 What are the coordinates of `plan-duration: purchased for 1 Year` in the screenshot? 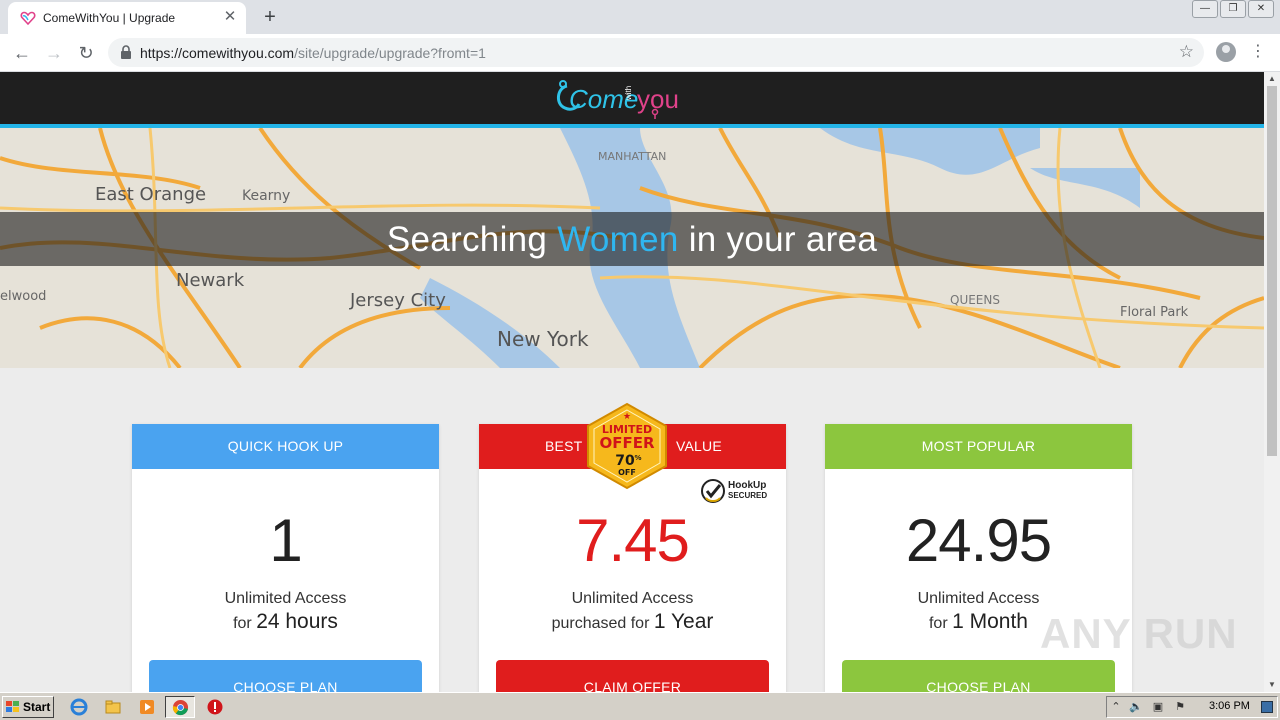 It's located at (632, 622).